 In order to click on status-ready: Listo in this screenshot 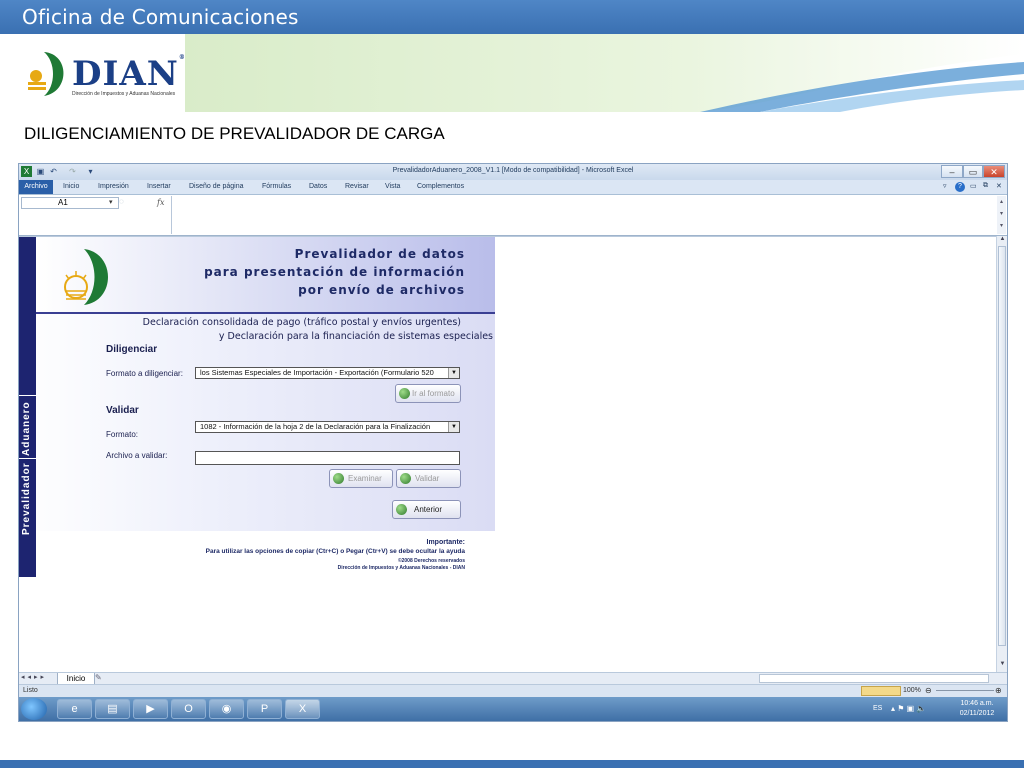, I will do `click(30, 690)`.